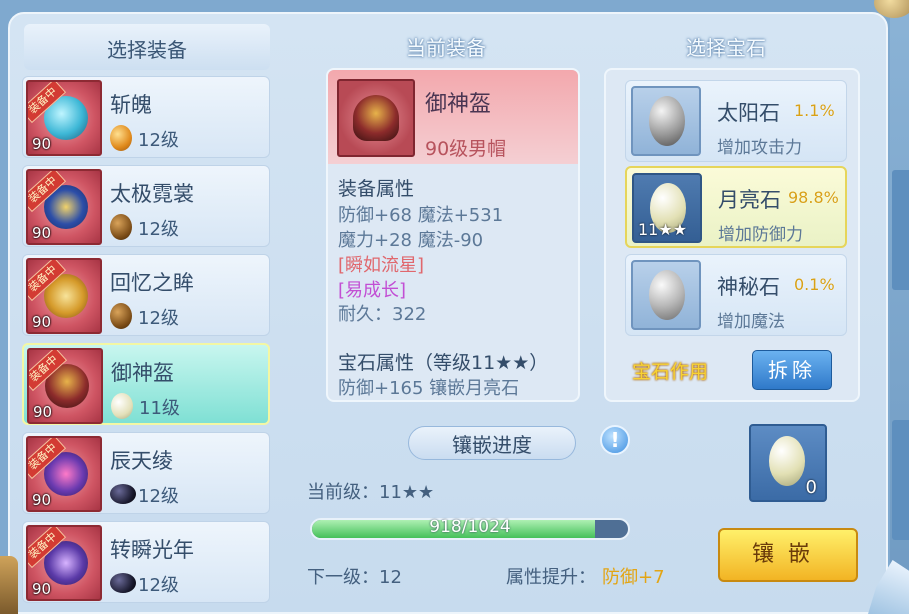 The height and width of the screenshot is (614, 909). What do you see at coordinates (381, 265) in the screenshot?
I see `equip-special-trait: [瞬如流星]` at bounding box center [381, 265].